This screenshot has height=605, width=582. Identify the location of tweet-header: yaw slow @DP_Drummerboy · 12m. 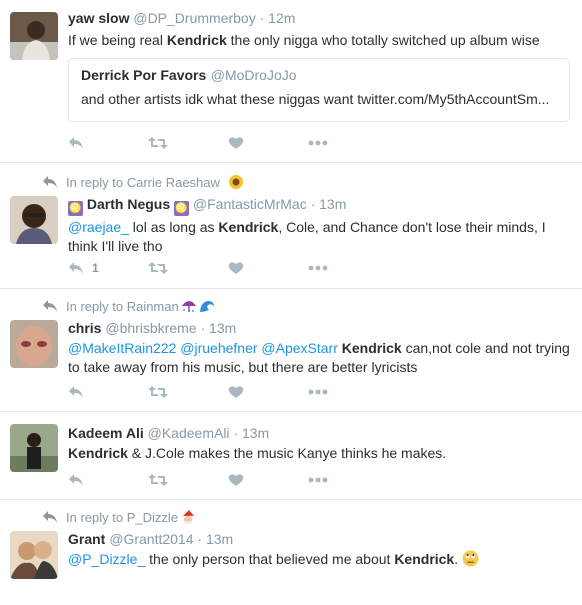
(319, 18).